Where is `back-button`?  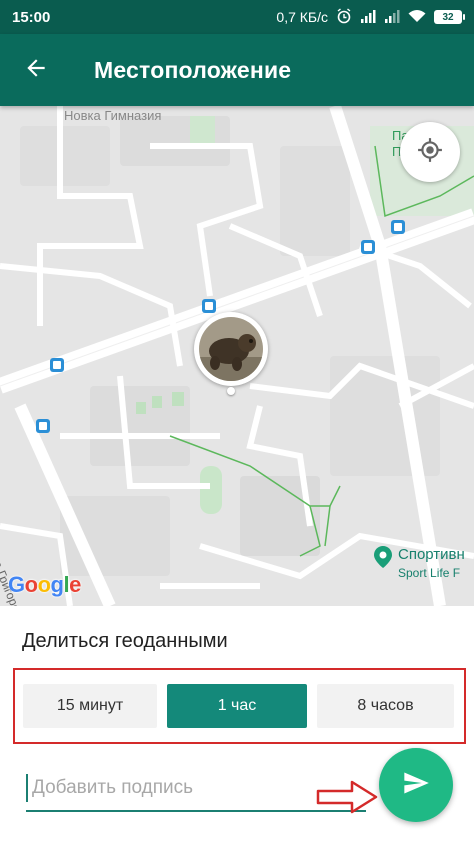
back-button is located at coordinates (36, 70).